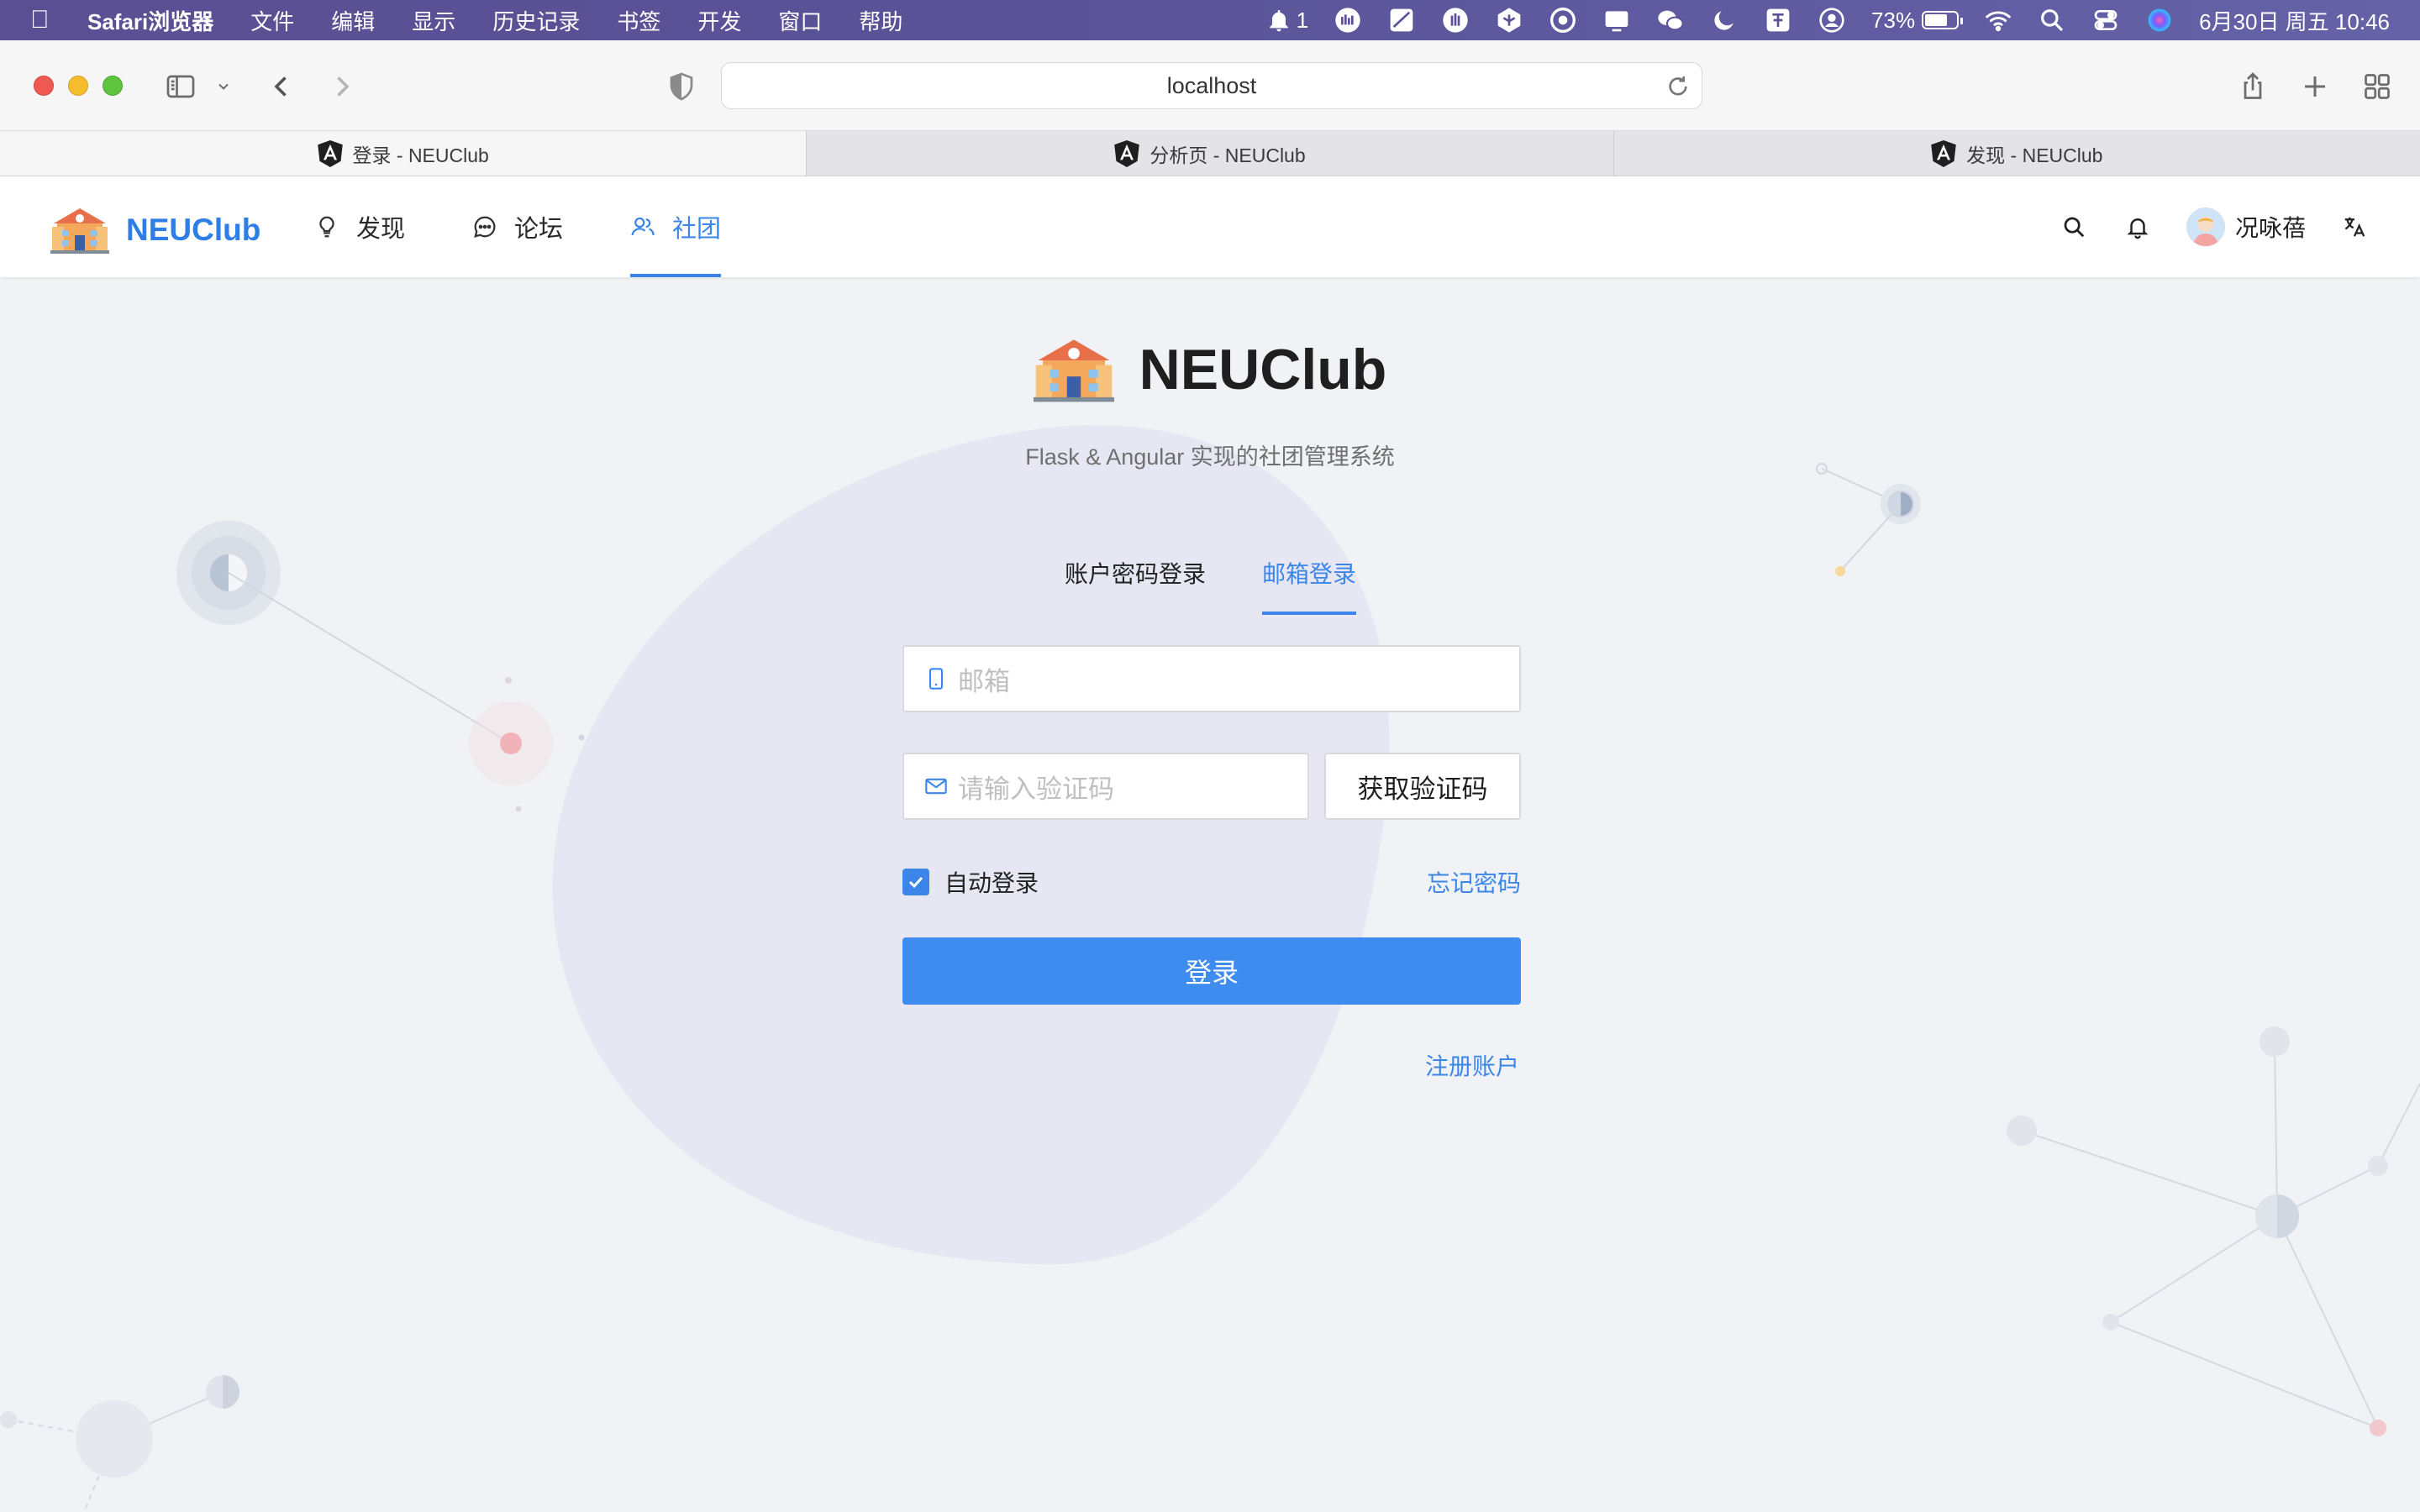  What do you see at coordinates (1670, 20) in the screenshot?
I see `wechat-status-icon` at bounding box center [1670, 20].